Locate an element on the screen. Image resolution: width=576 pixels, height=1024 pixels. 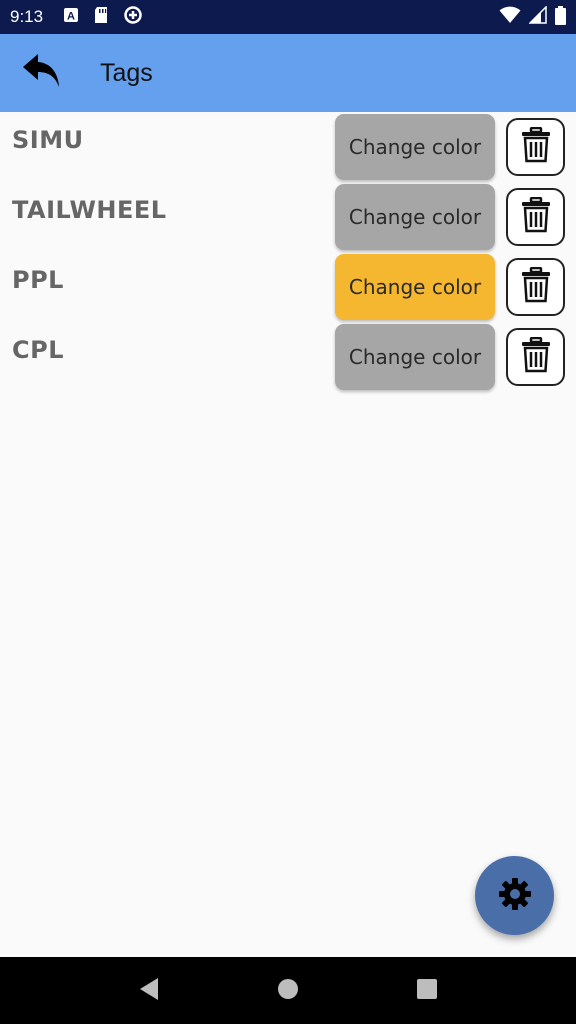
signal-icon is located at coordinates (537, 16).